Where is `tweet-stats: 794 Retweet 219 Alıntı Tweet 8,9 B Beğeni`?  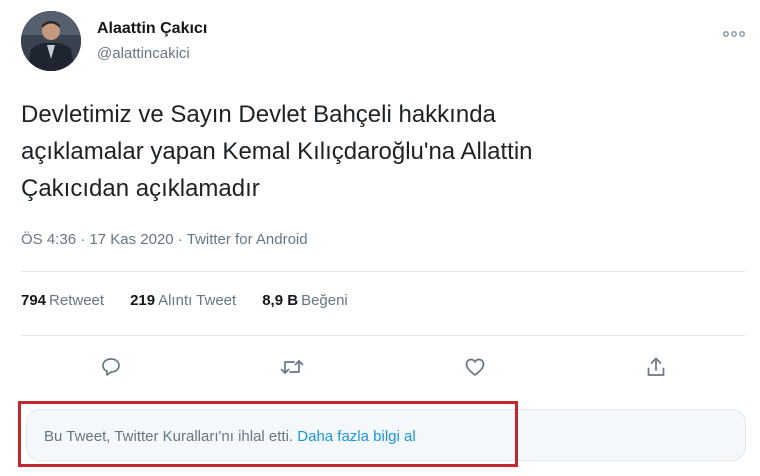 tweet-stats: 794 Retweet 219 Alıntı Tweet 8,9 B Beğeni is located at coordinates (184, 300).